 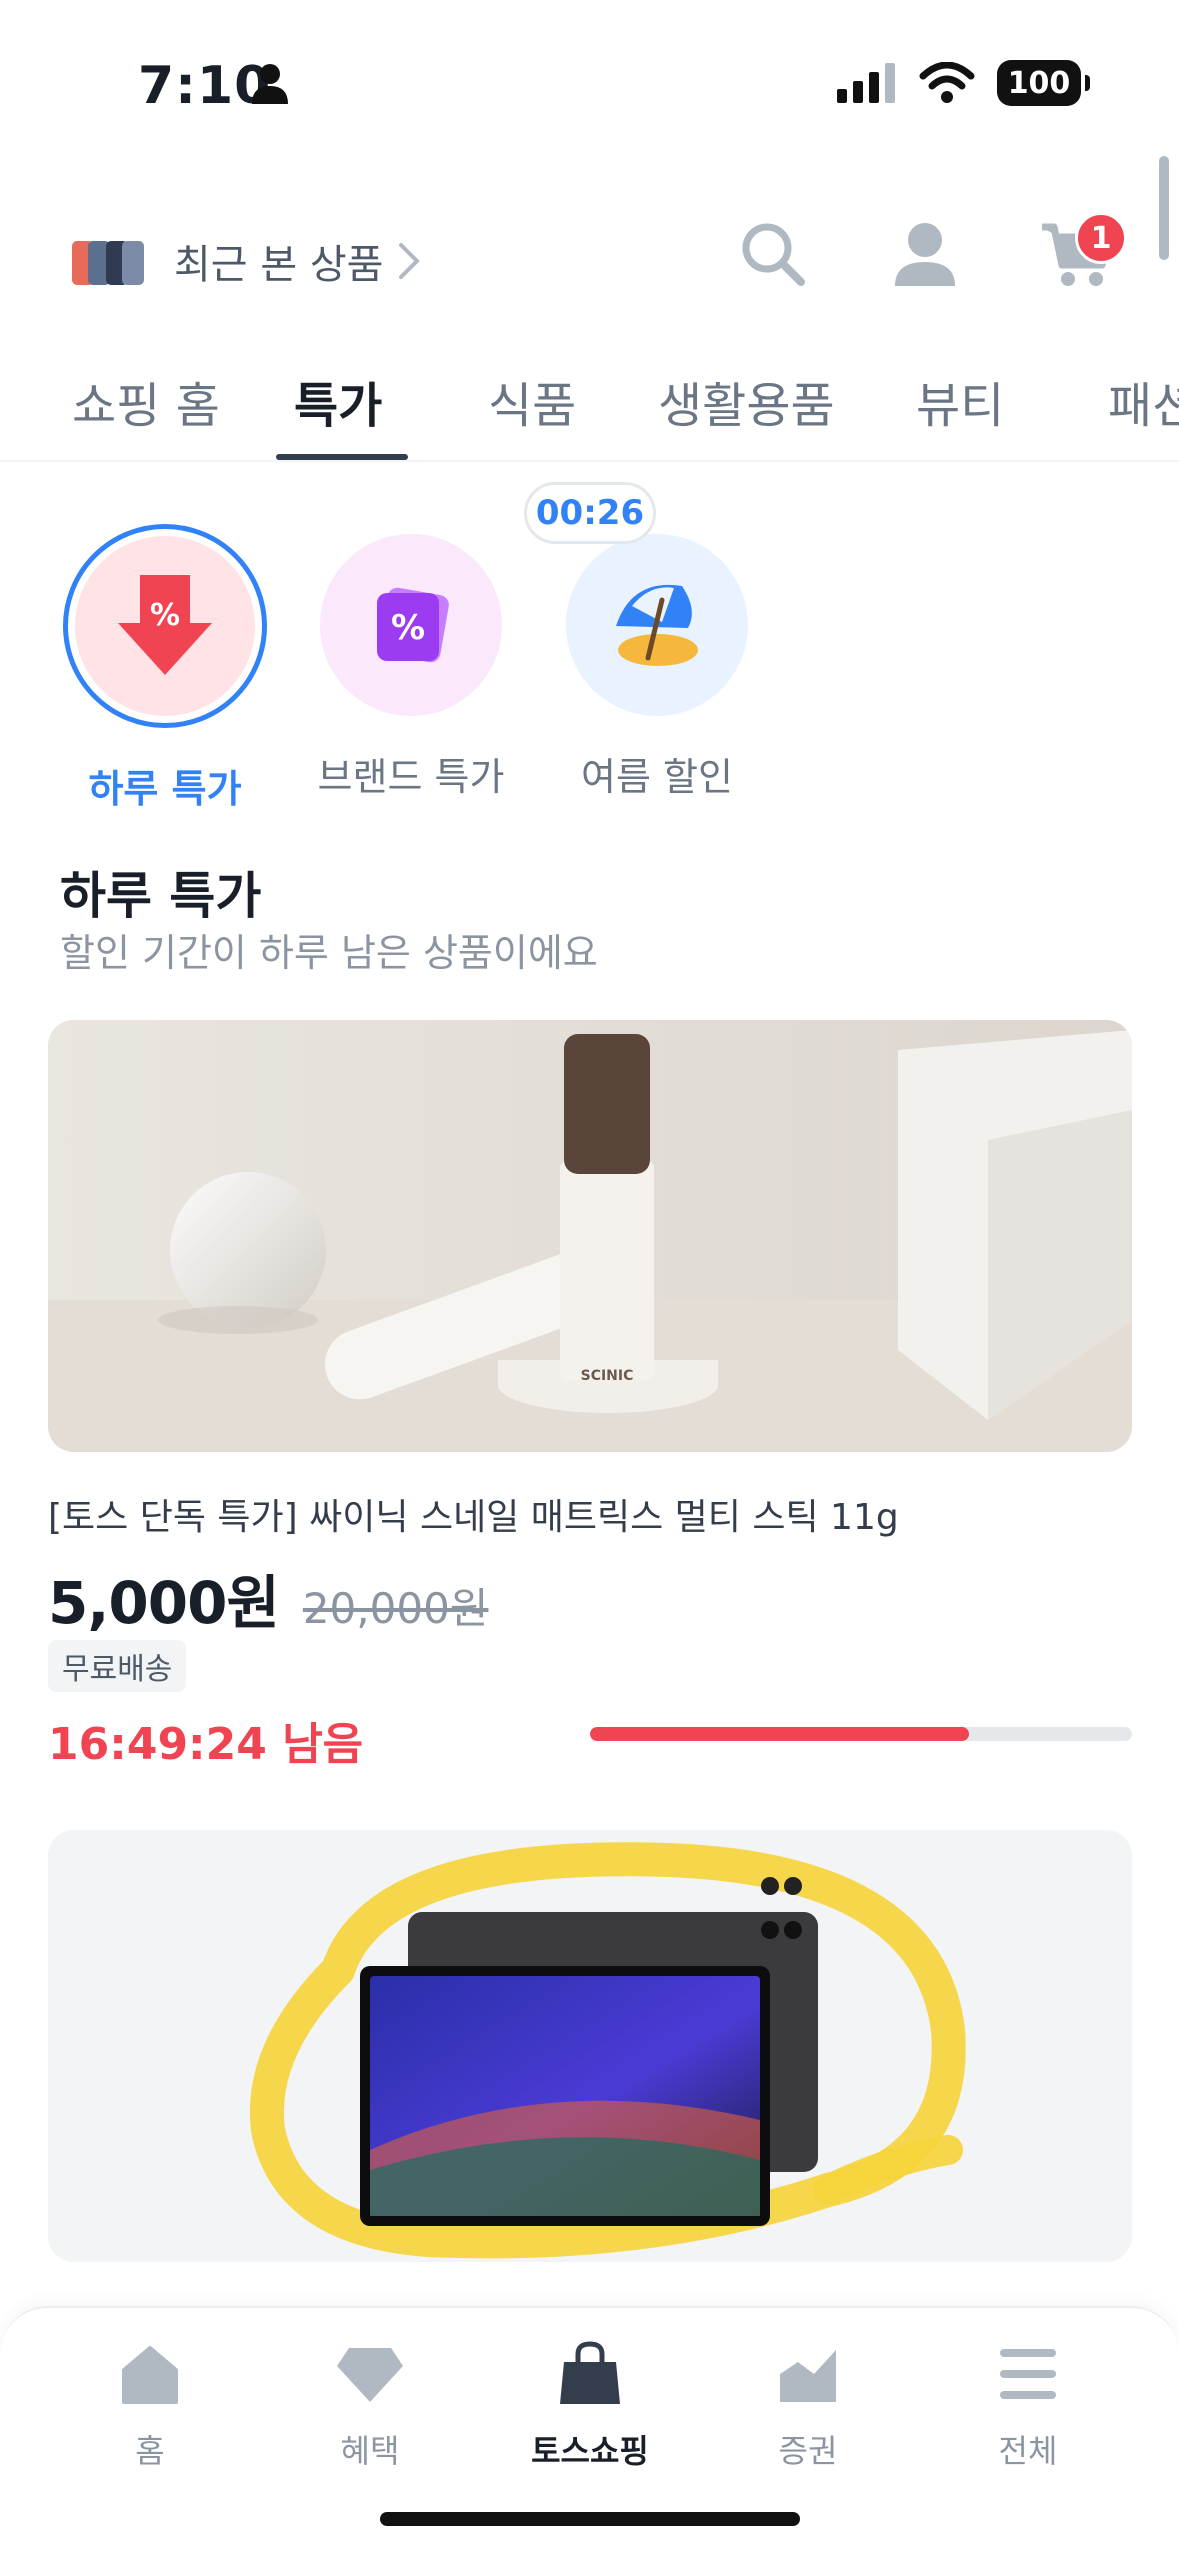 What do you see at coordinates (1039, 83) in the screenshot?
I see `battery-level: 100` at bounding box center [1039, 83].